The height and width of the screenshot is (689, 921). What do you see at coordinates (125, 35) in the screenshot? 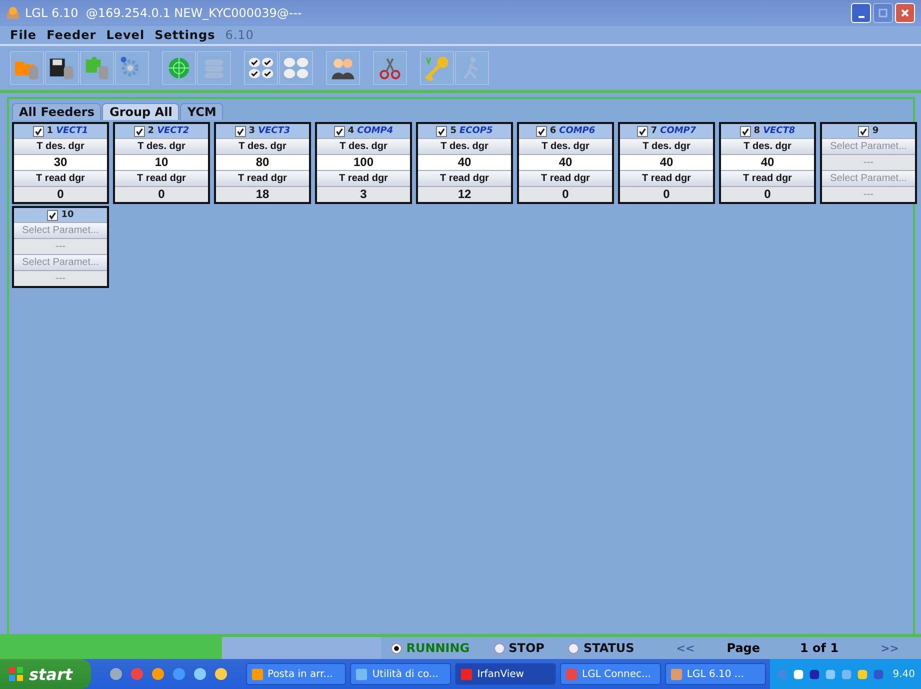
I see `menu-item: Level` at bounding box center [125, 35].